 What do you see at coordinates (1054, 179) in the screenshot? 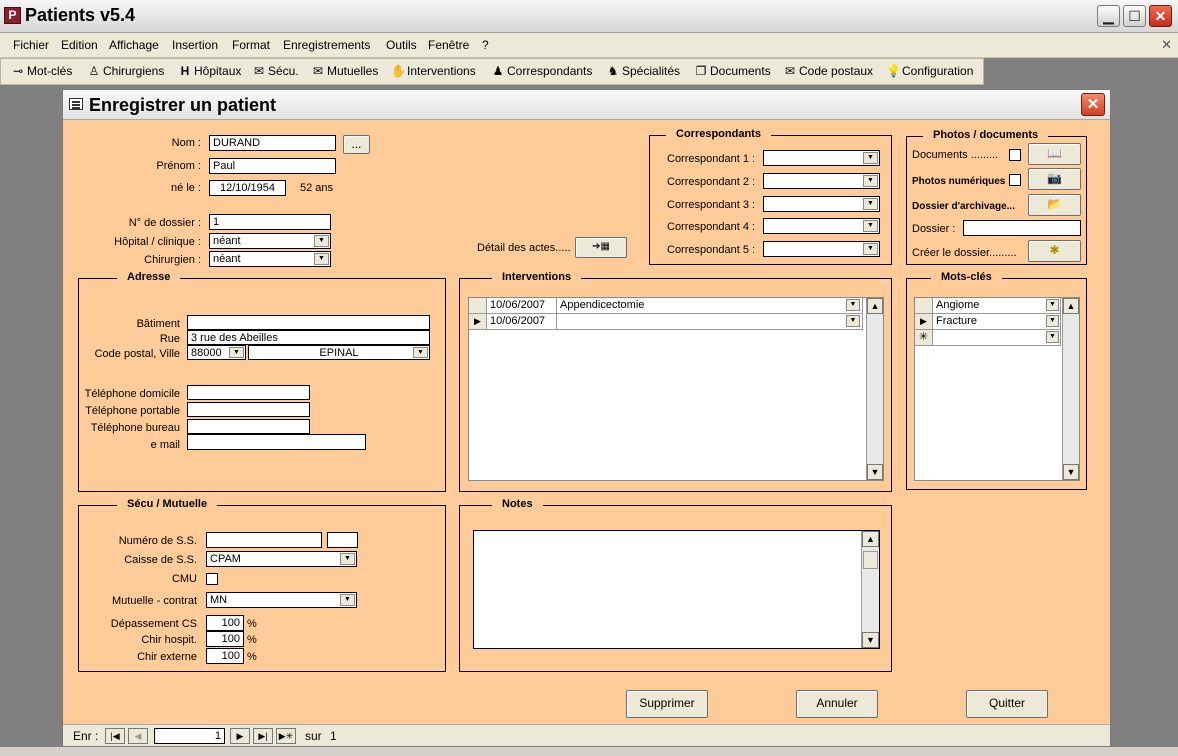
I see `photos-button: 📷` at bounding box center [1054, 179].